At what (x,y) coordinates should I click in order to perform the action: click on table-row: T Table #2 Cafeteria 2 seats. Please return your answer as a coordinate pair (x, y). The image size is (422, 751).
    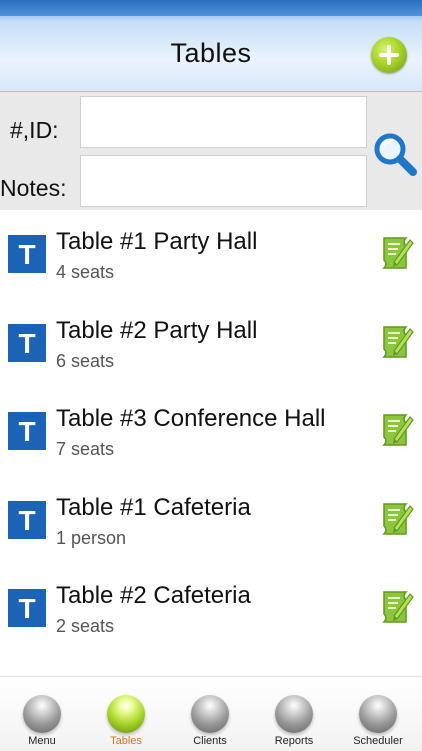
    Looking at the image, I should click on (211, 608).